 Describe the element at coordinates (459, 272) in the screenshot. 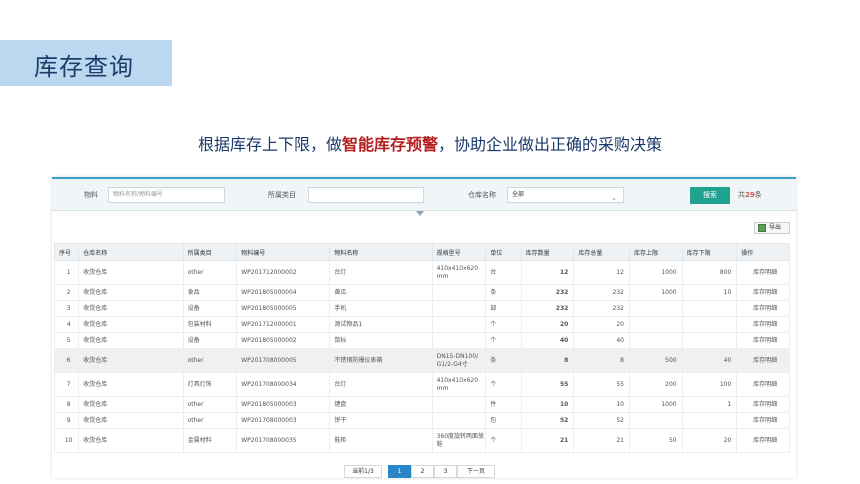

I see `row-spec: 410x410x620 mm` at that location.